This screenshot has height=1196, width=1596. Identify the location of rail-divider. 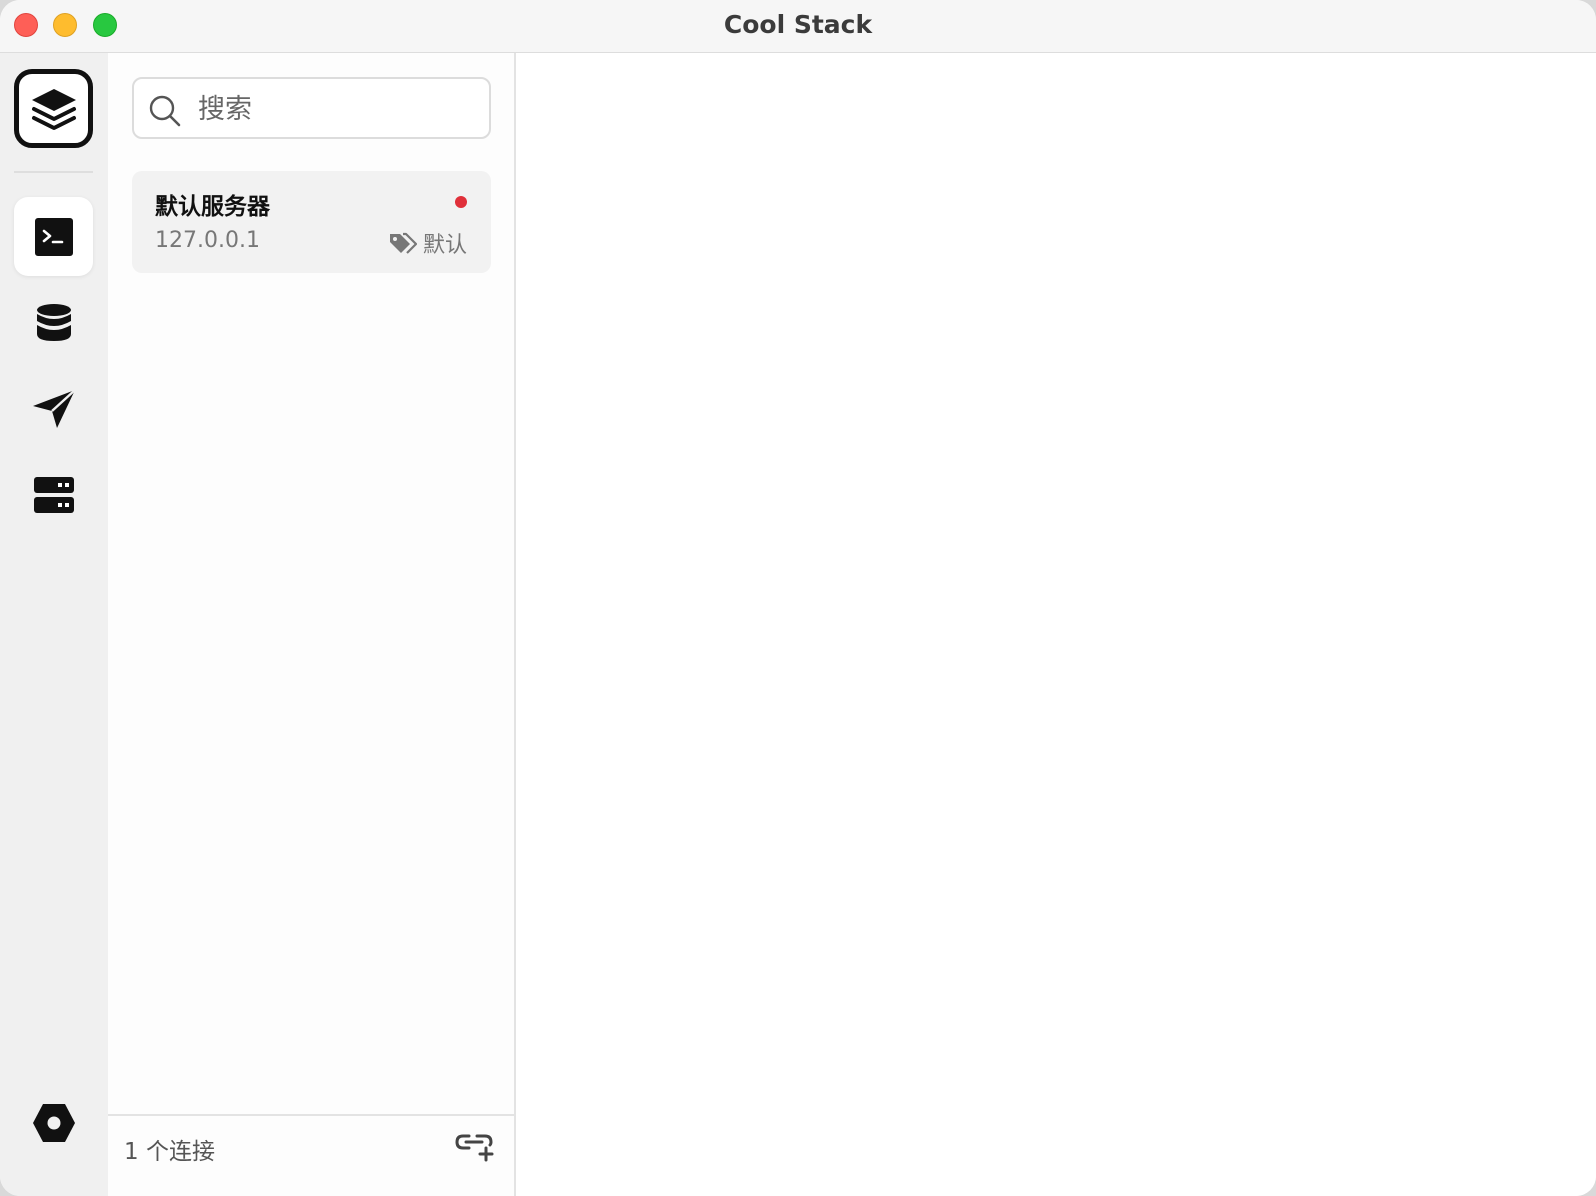
(53, 172).